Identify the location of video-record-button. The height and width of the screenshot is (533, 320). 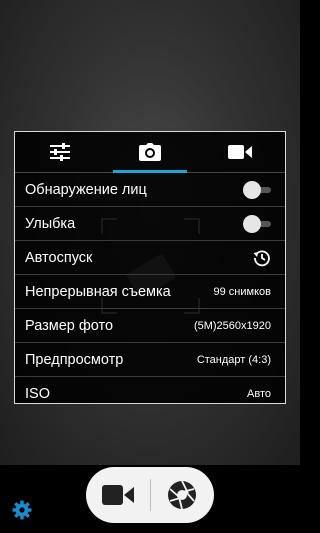
(118, 495).